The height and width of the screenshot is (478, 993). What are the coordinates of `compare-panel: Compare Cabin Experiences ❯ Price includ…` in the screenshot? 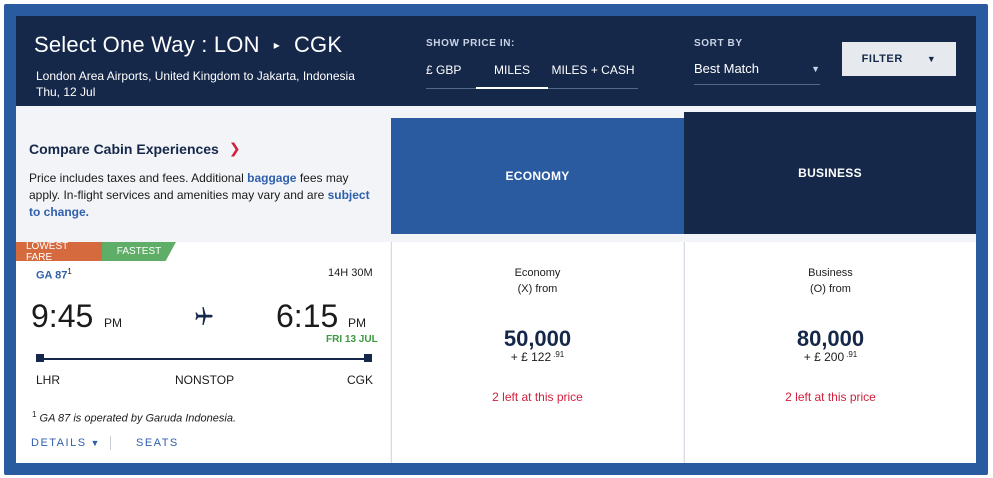 It's located at (203, 176).